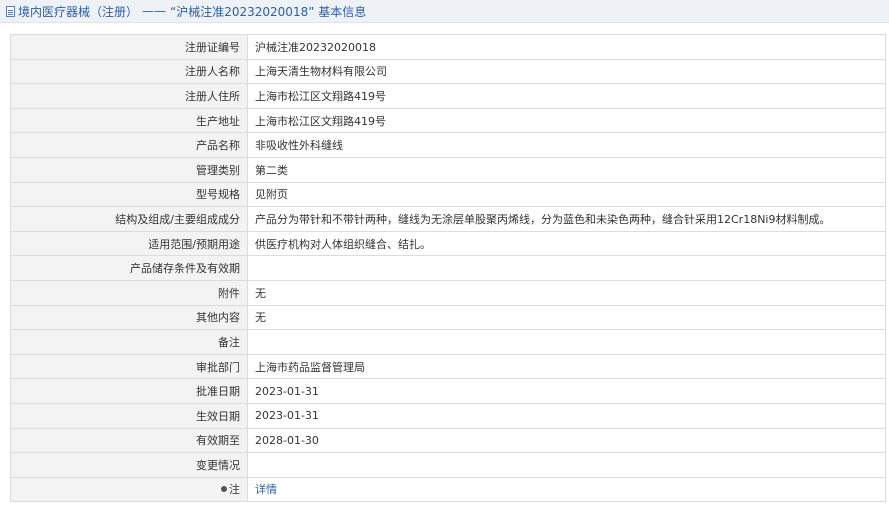 Image resolution: width=889 pixels, height=523 pixels. I want to click on field-value: 非吸收性外科缝线, so click(566, 145).